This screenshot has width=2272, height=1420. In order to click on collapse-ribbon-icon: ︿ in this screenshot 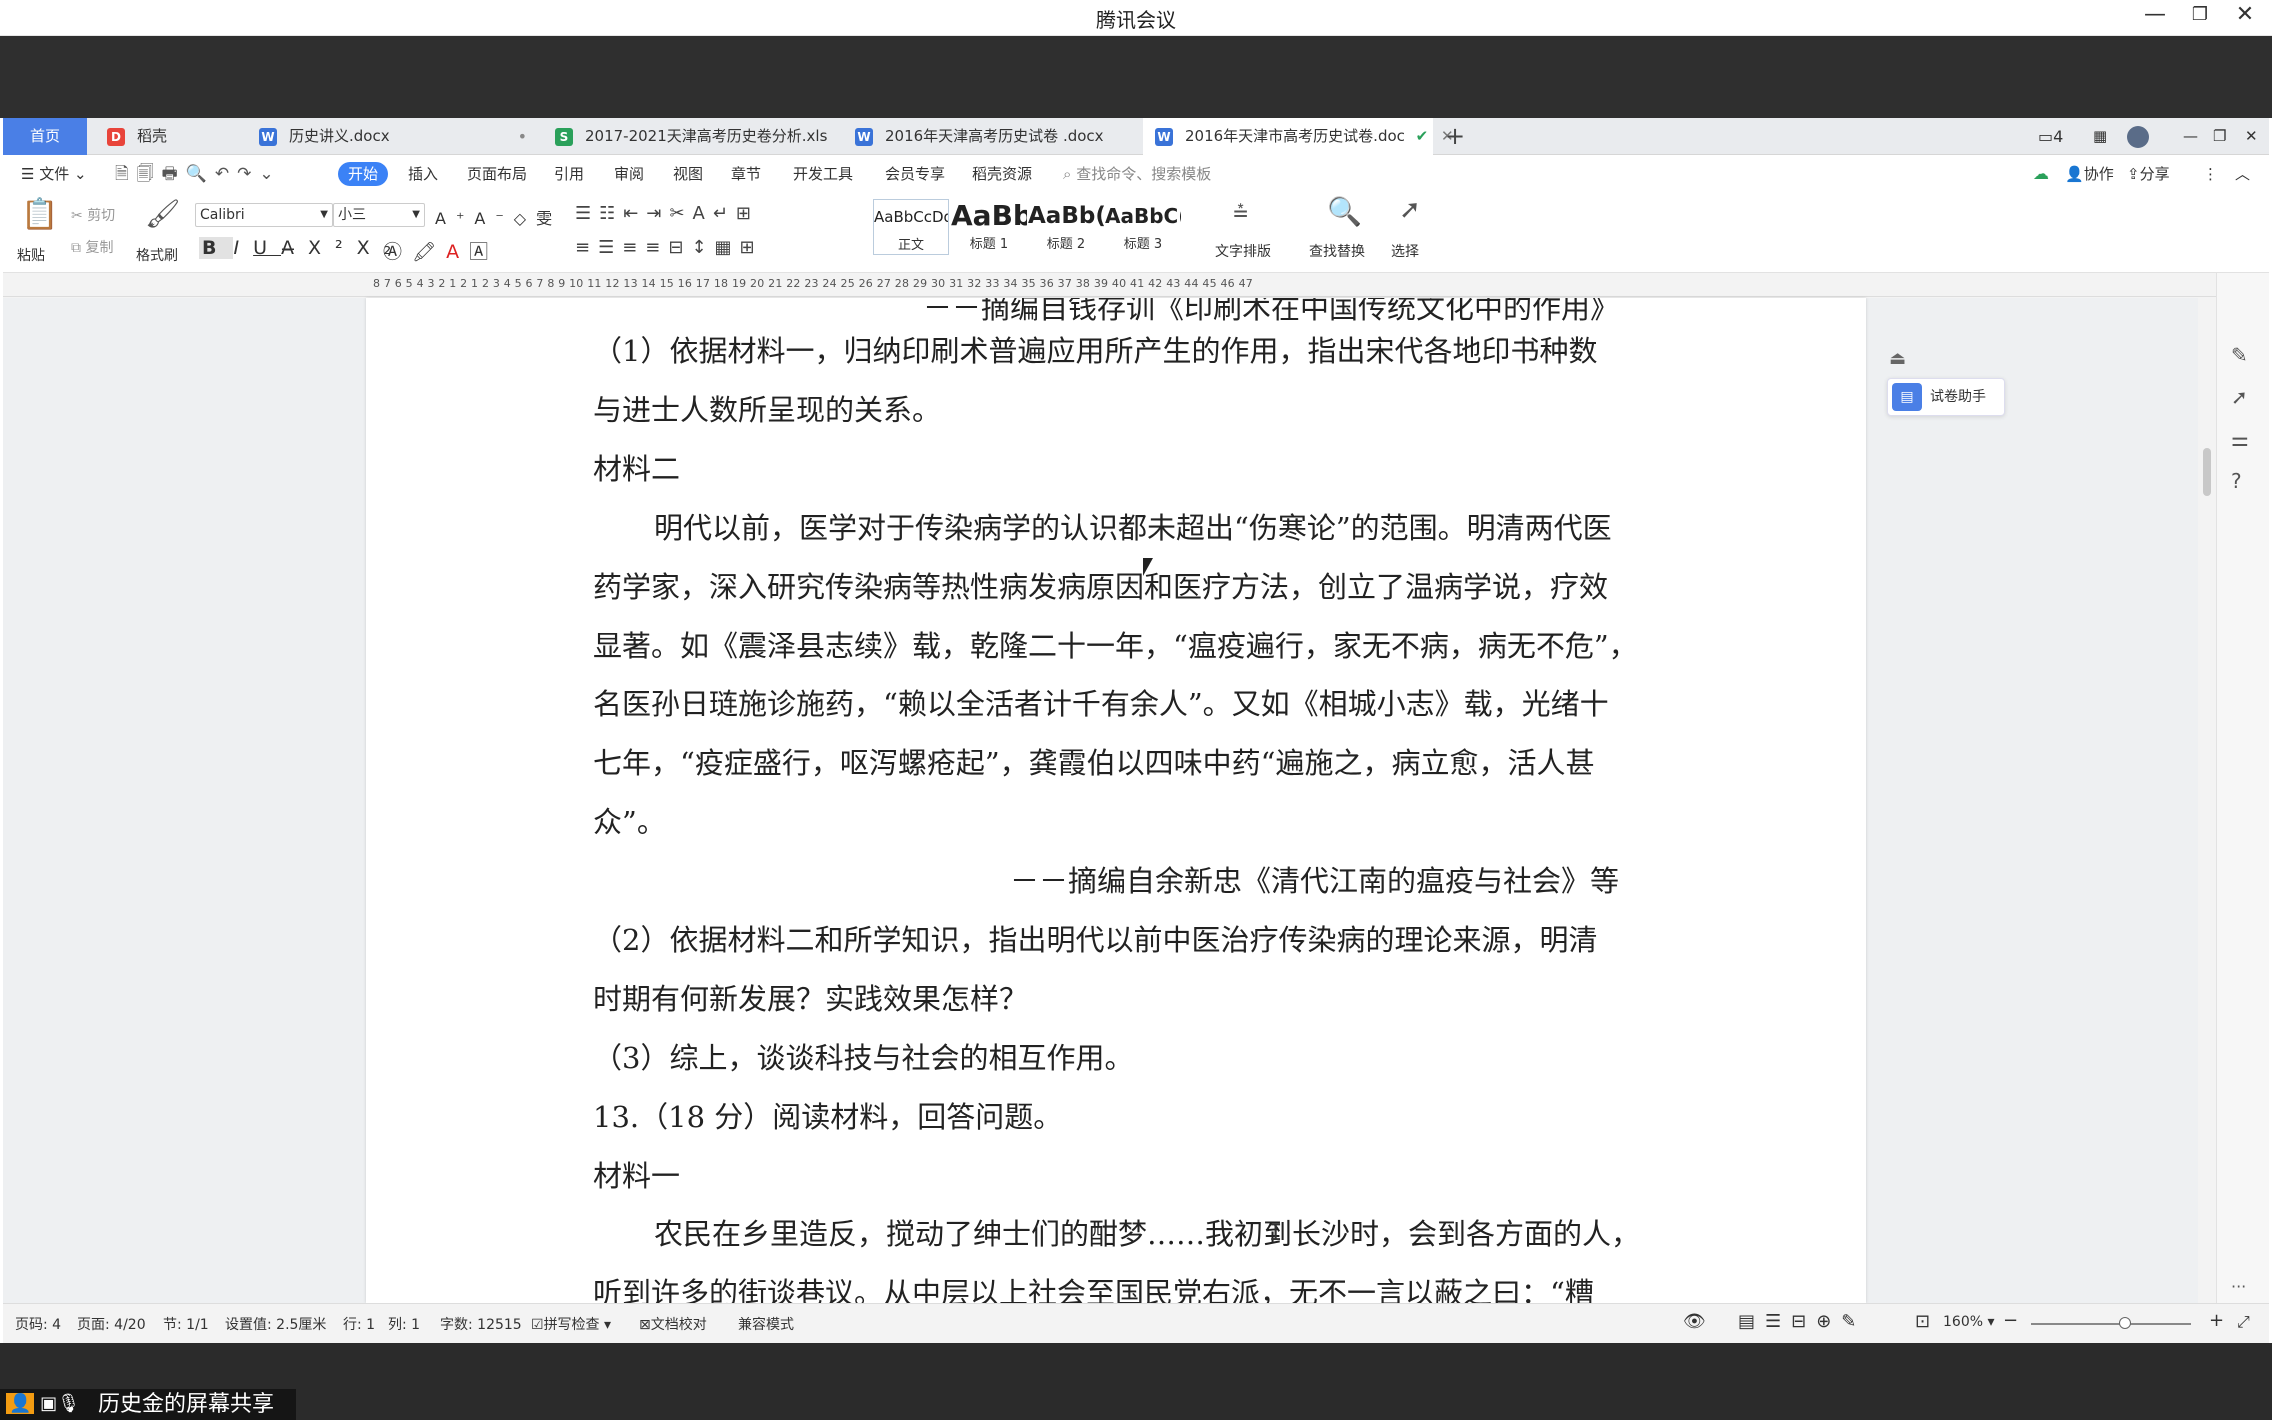, I will do `click(2242, 174)`.